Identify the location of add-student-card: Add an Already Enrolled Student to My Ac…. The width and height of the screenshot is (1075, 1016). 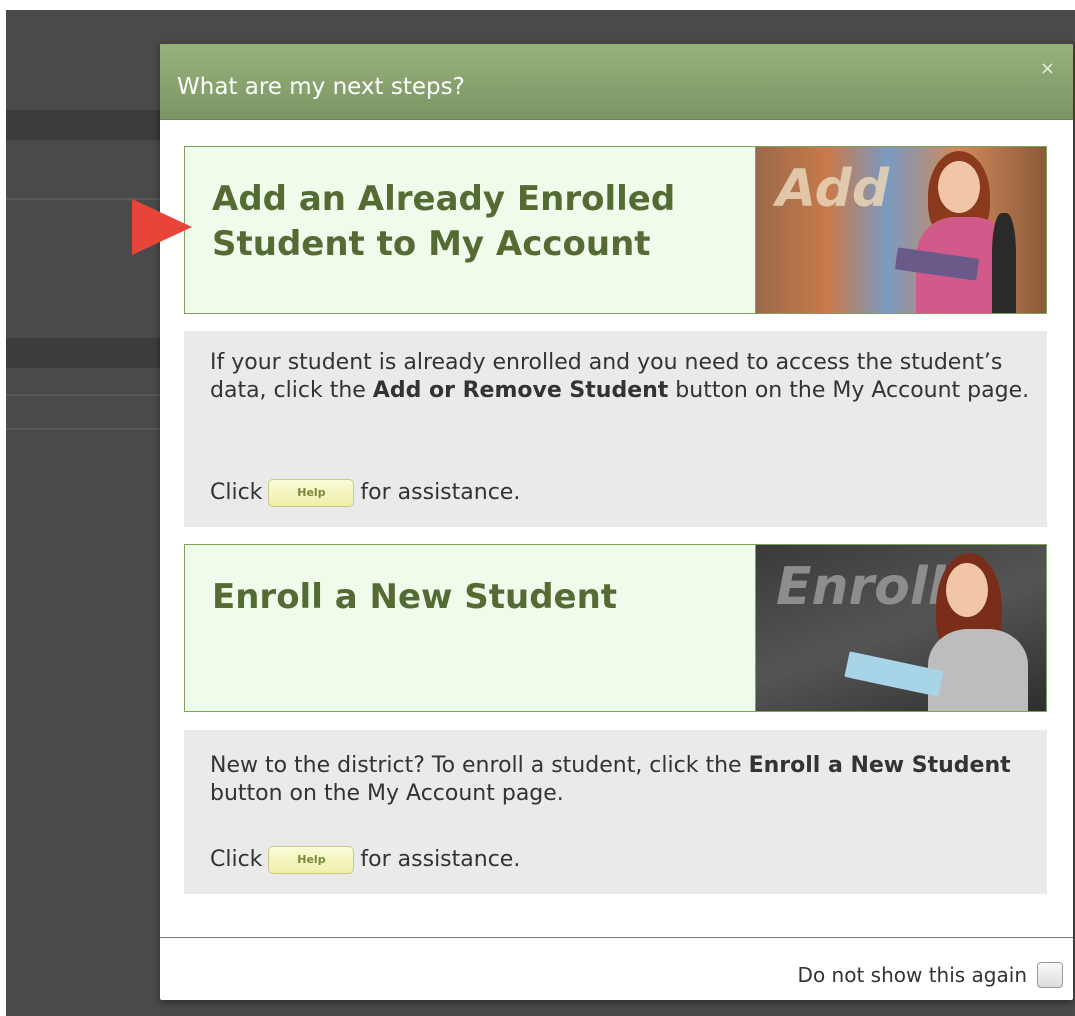
(615, 230).